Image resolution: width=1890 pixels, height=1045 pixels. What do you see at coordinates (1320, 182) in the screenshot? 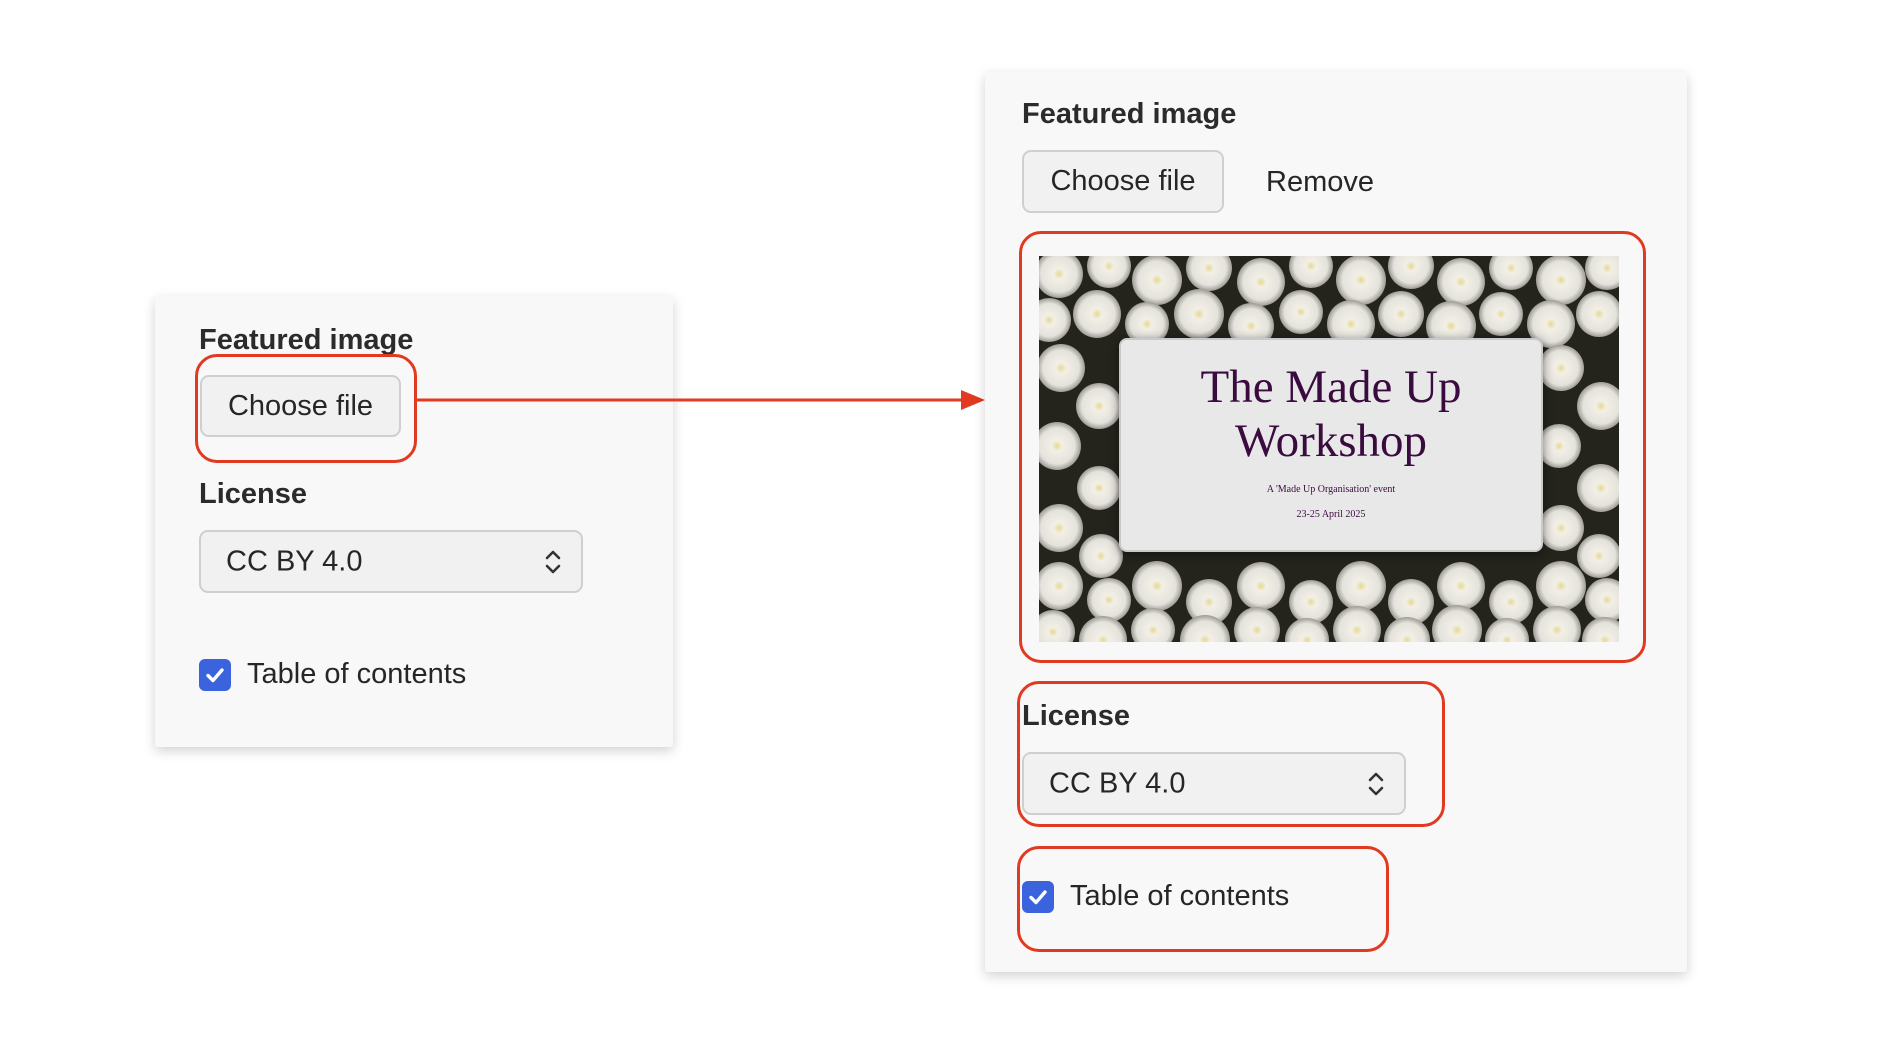
I see `remove-image-button: Remove` at bounding box center [1320, 182].